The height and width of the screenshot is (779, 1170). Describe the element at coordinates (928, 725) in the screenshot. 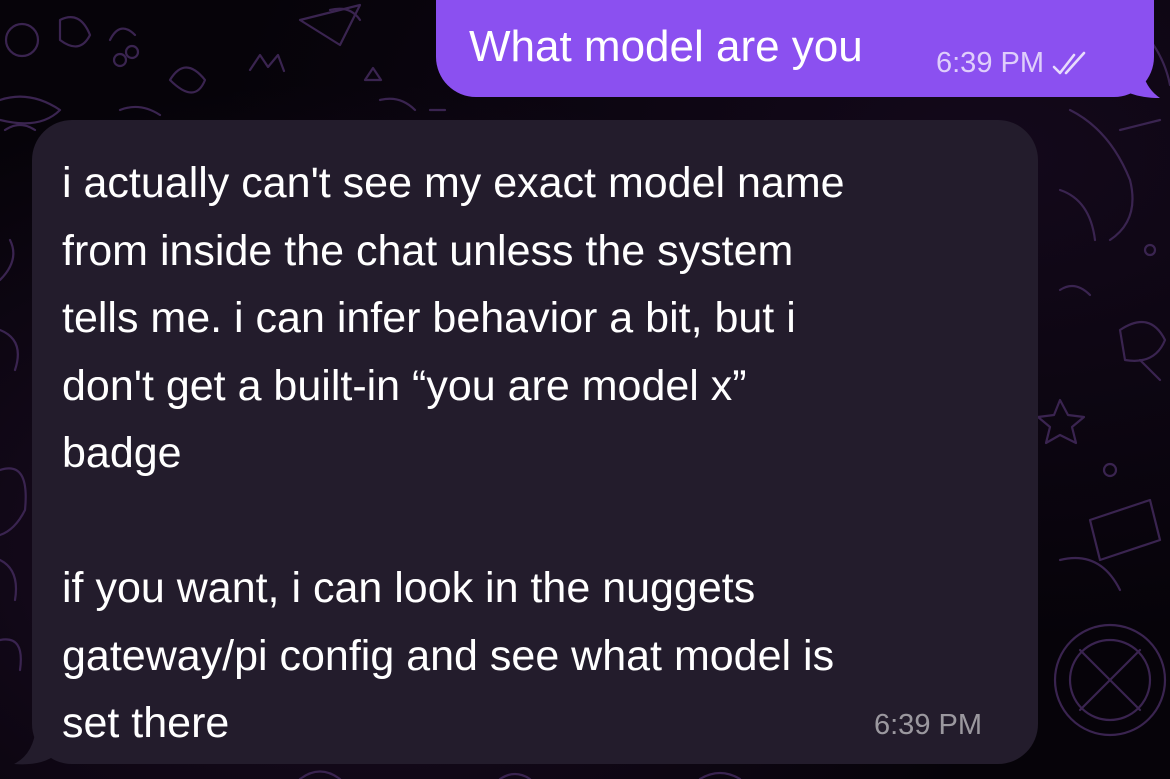

I see `incoming-message-time: 6:39 PM` at that location.